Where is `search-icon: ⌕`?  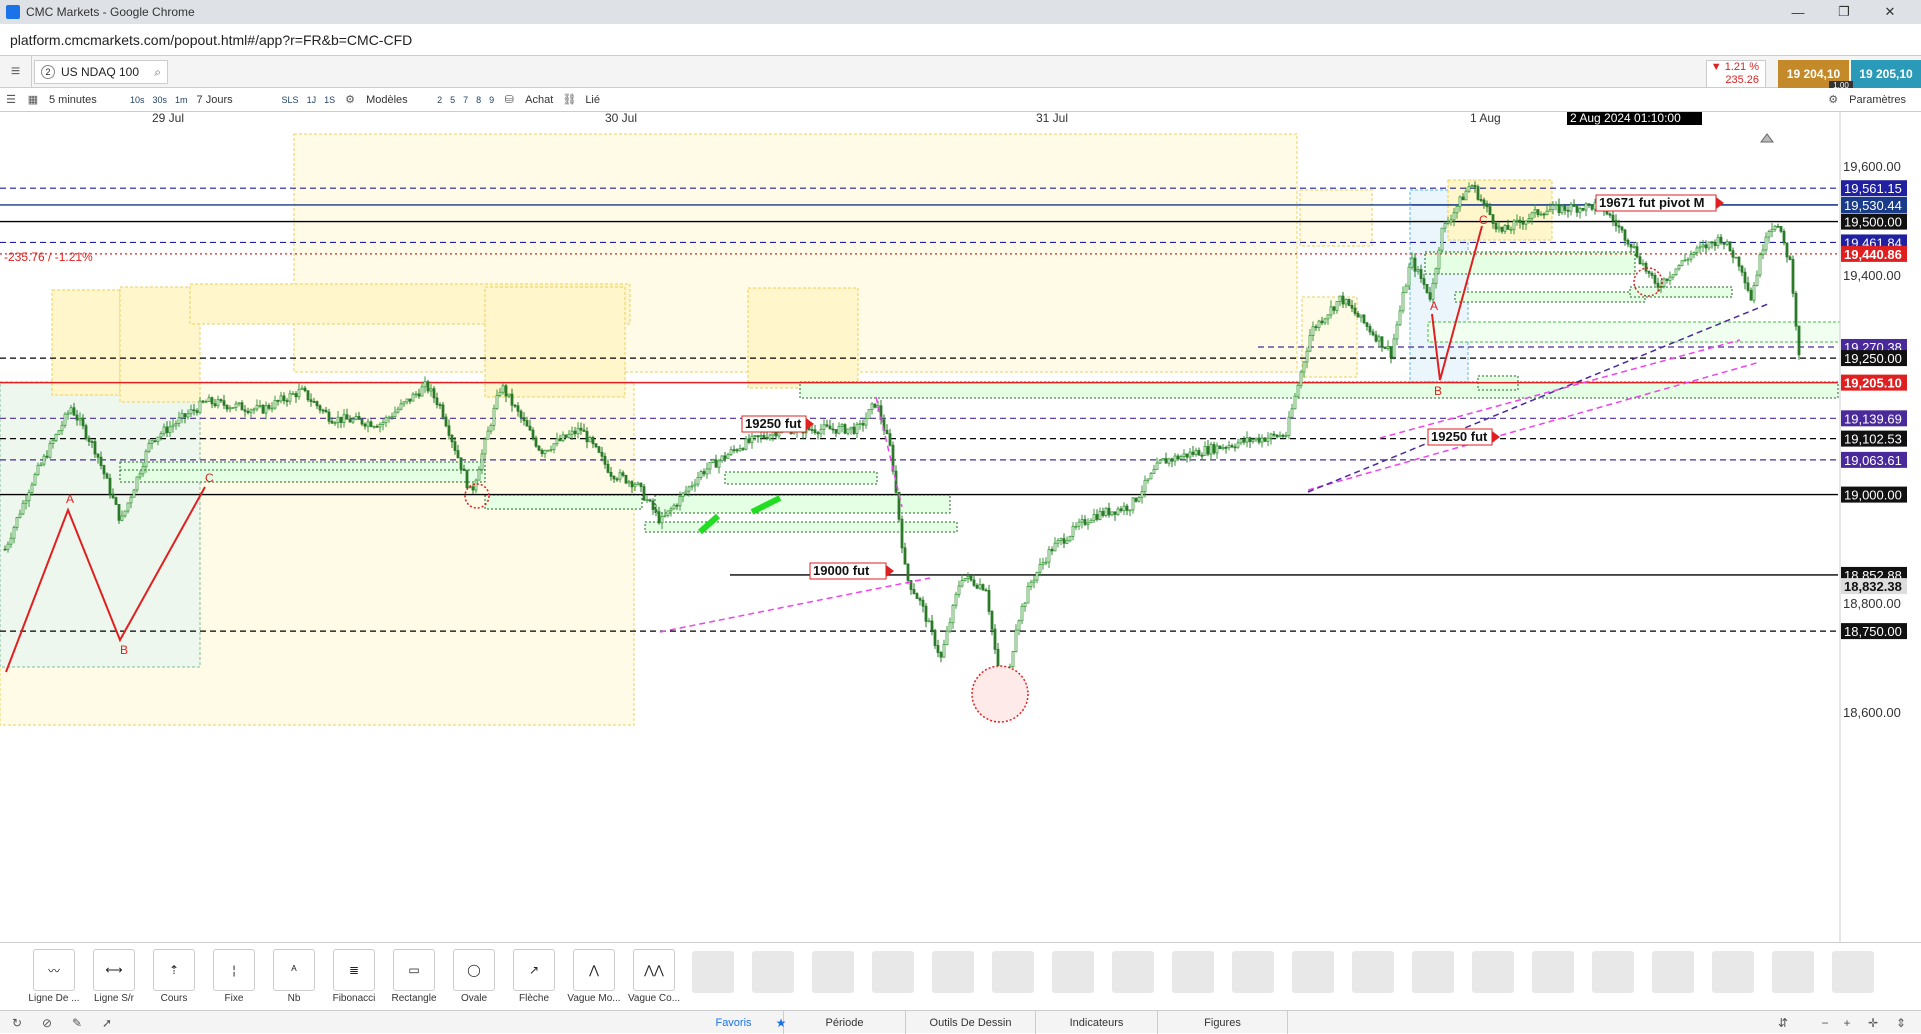 search-icon: ⌕ is located at coordinates (157, 72).